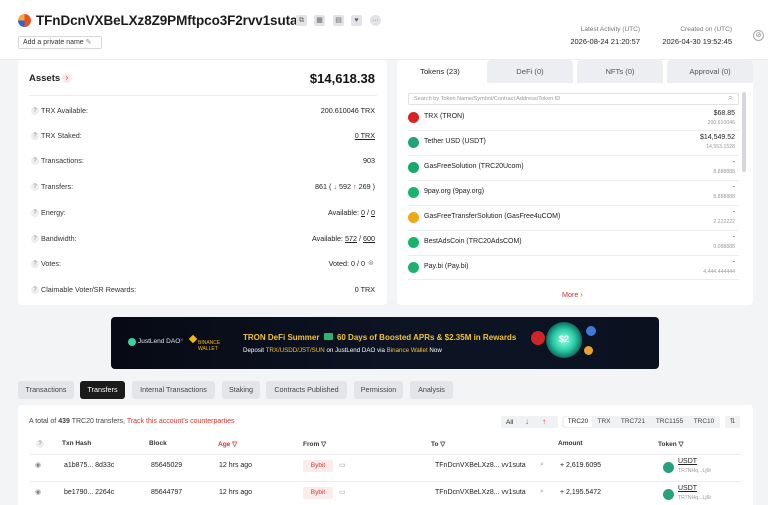 This screenshot has width=768, height=505. I want to click on col-token: Token ▽, so click(670, 444).